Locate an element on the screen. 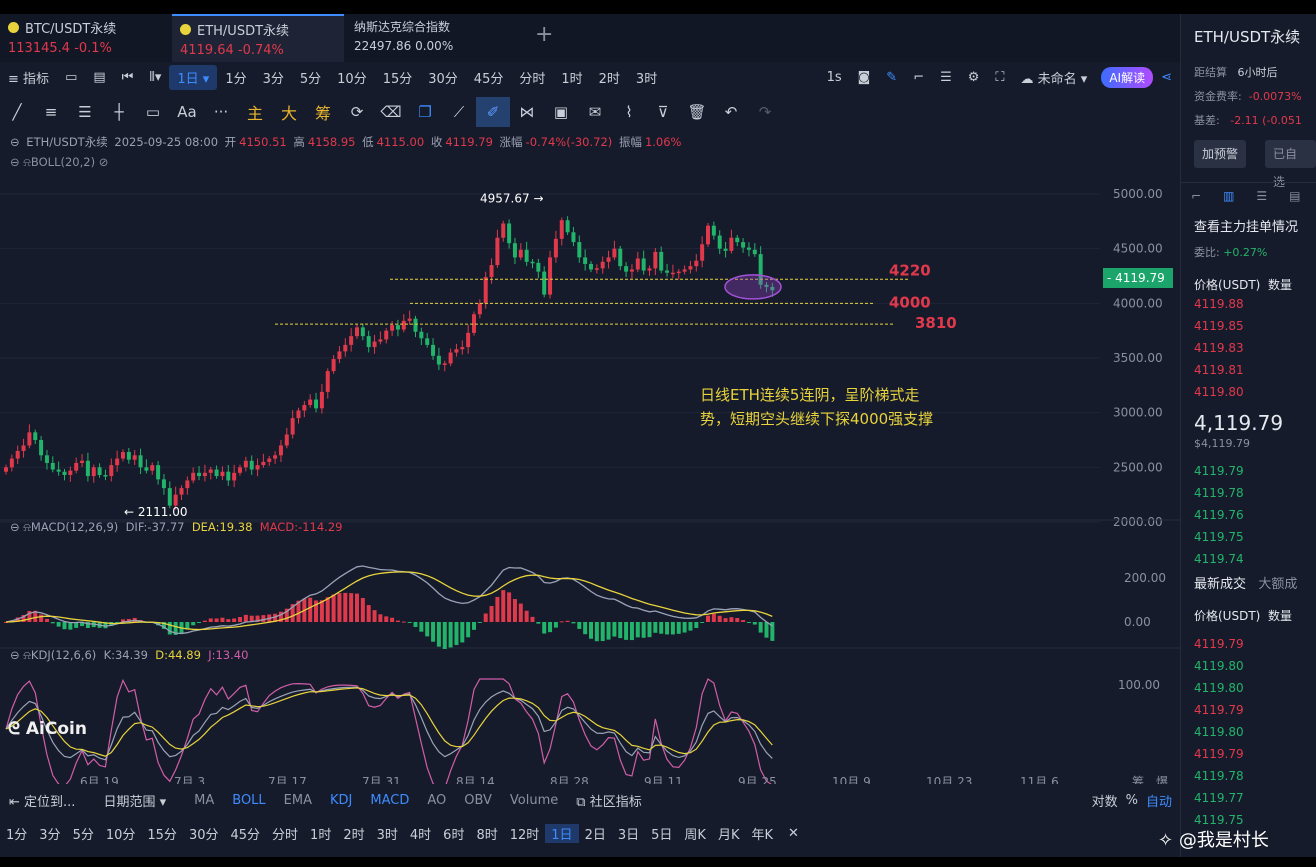 Image resolution: width=1316 pixels, height=867 pixels. share-icon: ⋖ is located at coordinates (1166, 77).